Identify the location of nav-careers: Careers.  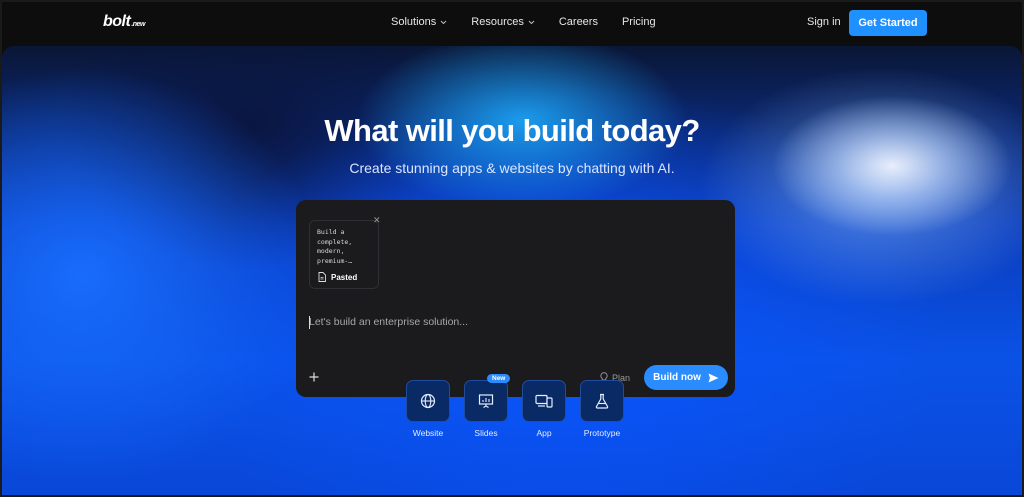
(578, 22).